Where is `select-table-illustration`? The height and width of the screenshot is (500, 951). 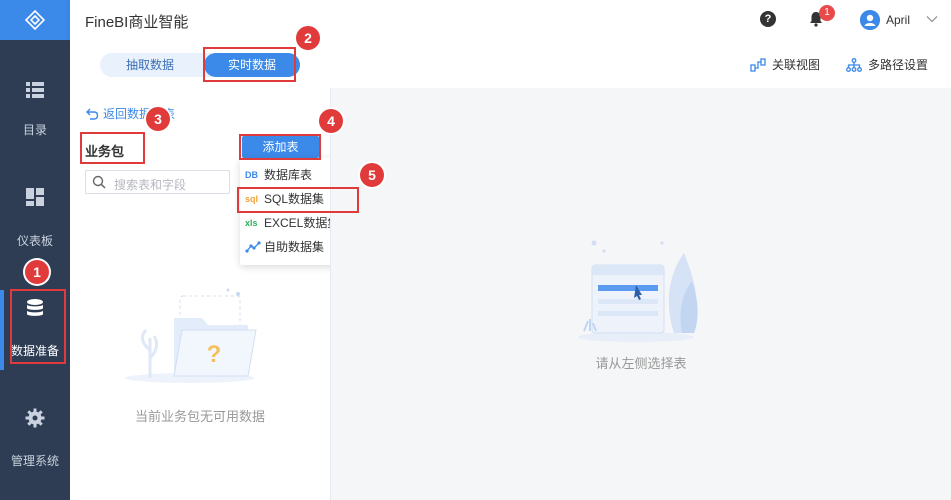 select-table-illustration is located at coordinates (638, 291).